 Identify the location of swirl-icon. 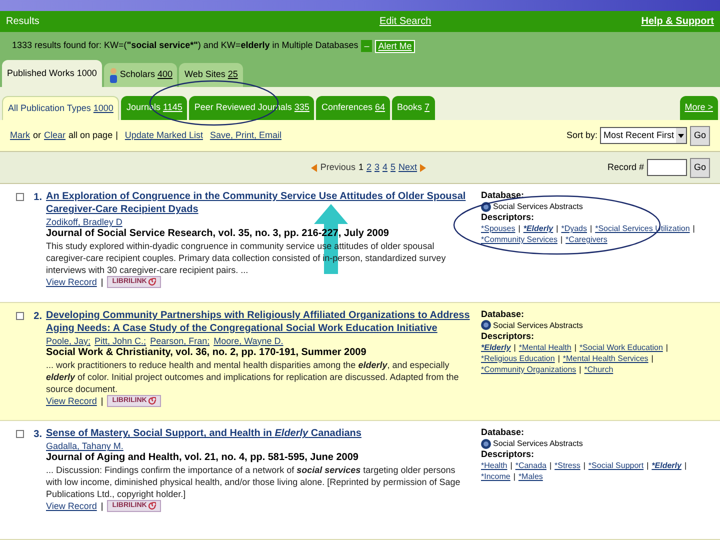
(152, 506).